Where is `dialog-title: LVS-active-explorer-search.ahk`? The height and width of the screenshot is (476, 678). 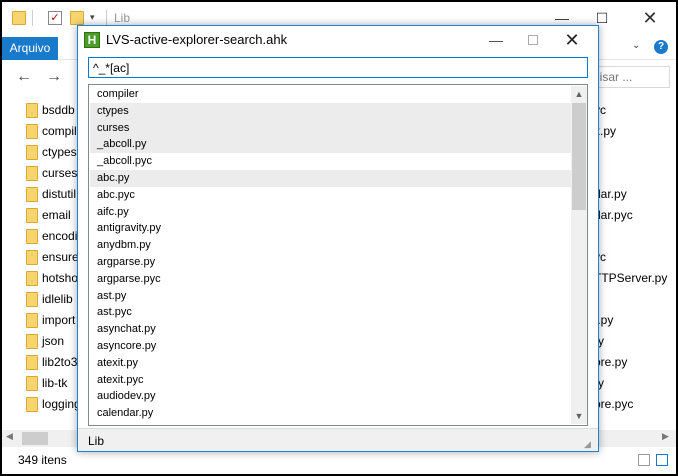
dialog-title: LVS-active-explorer-search.ahk is located at coordinates (197, 39).